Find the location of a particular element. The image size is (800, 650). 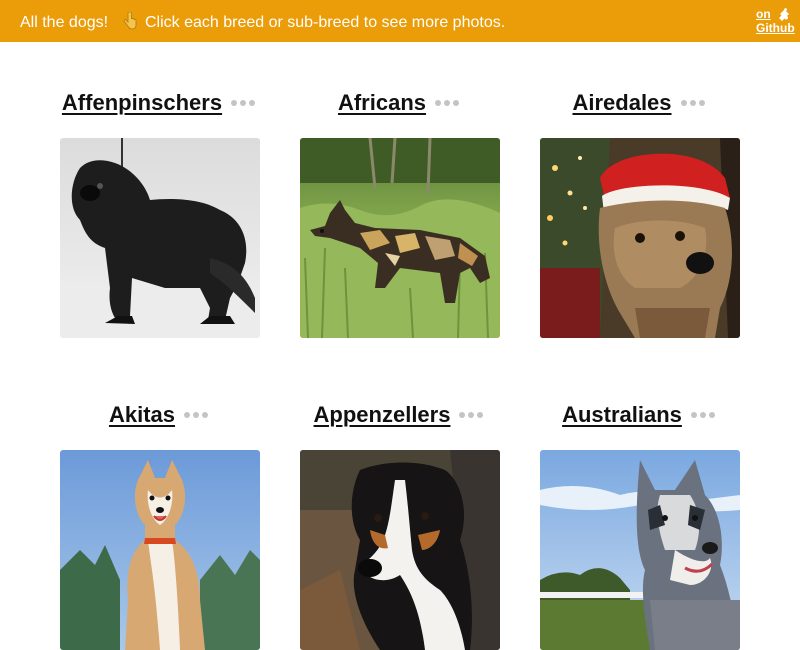

breed-link-australians: Australians is located at coordinates (622, 414).